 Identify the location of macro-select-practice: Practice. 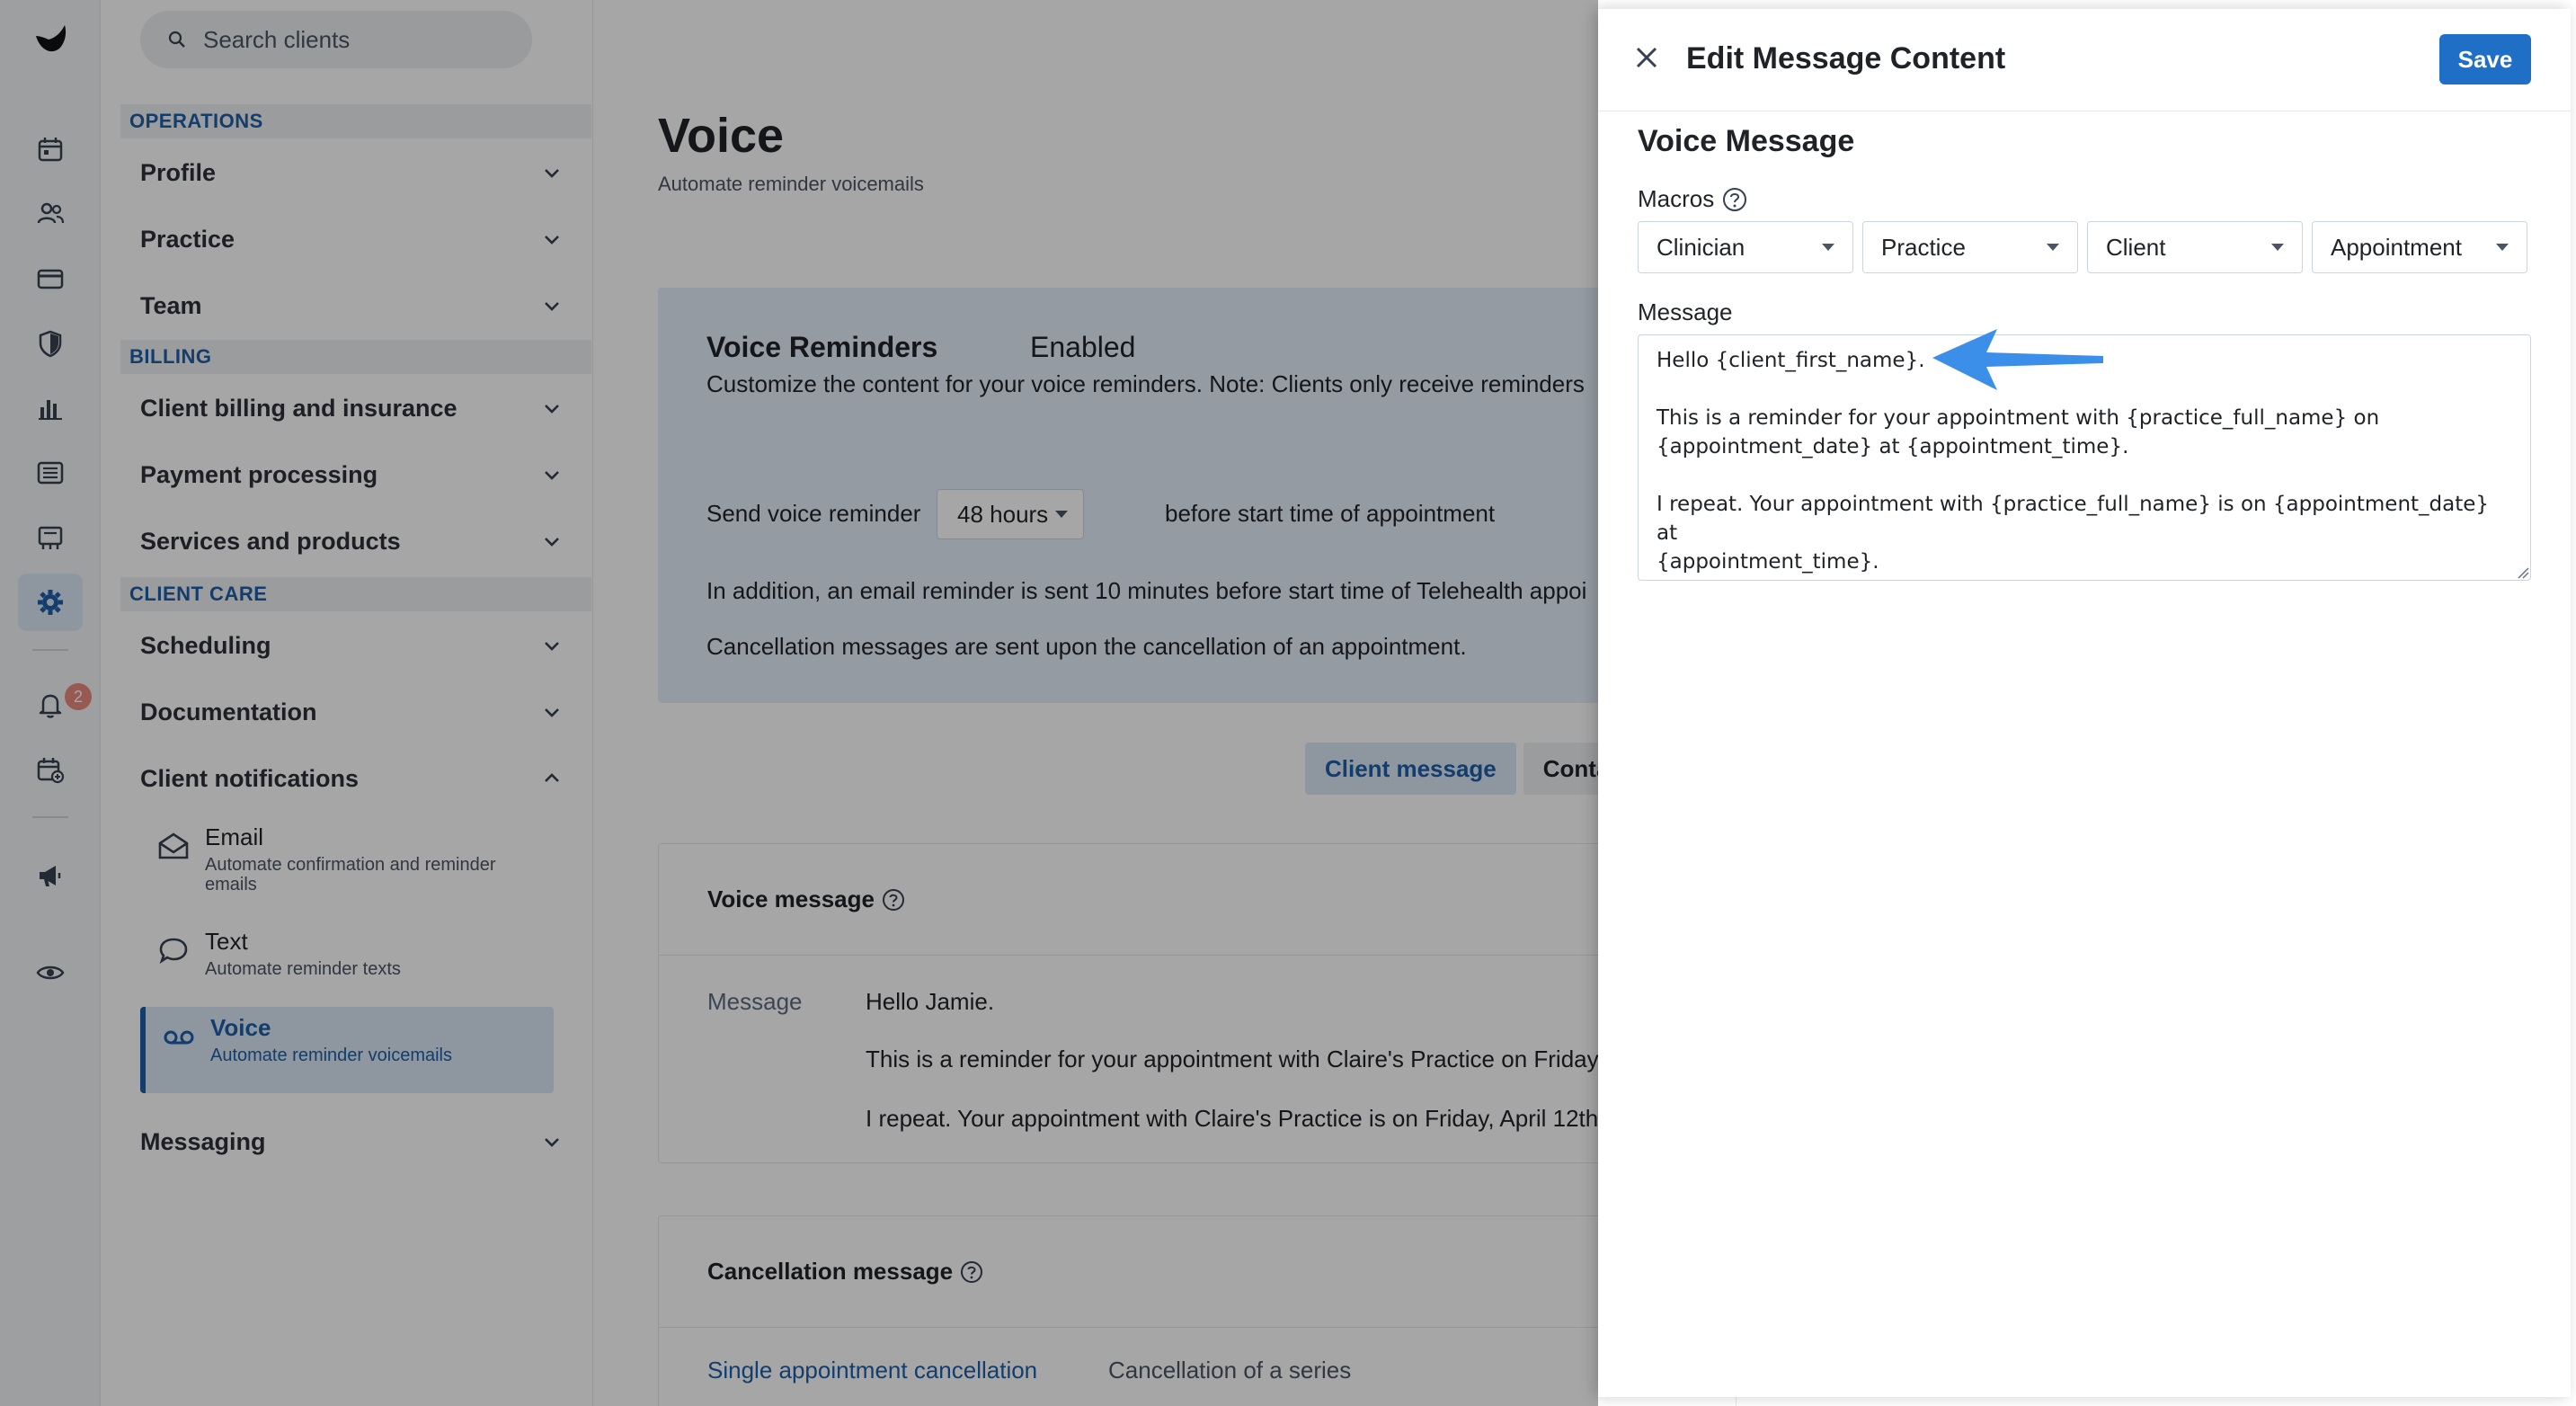
(1970, 247).